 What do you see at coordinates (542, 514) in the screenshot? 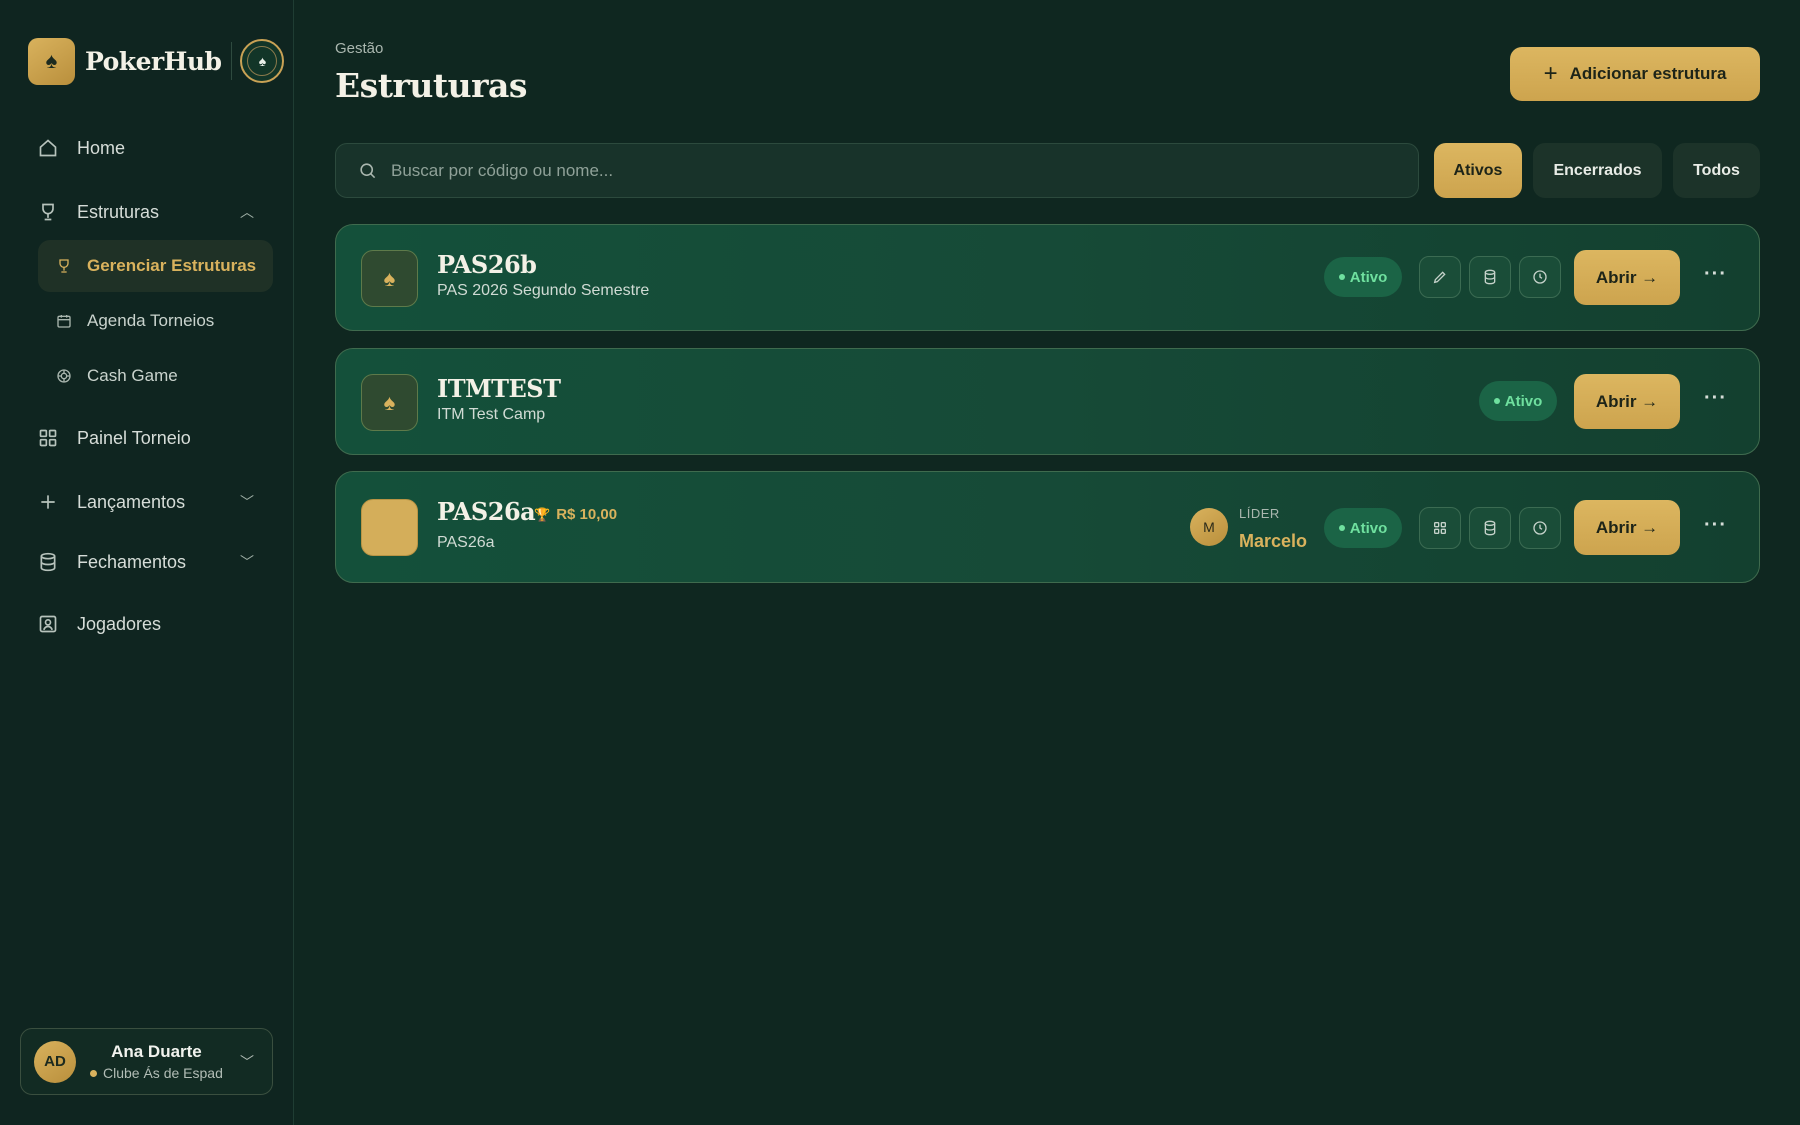
I see `trophy-icon: 🏆` at bounding box center [542, 514].